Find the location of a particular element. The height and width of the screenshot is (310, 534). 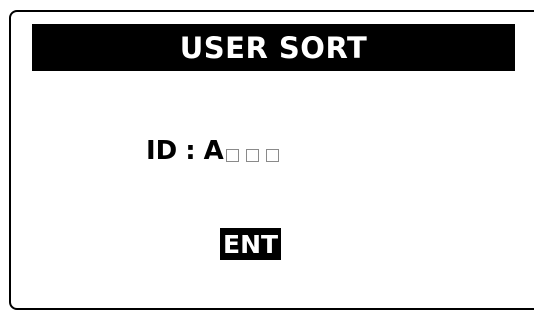

id-entry-field: ID : A is located at coordinates (216, 151).